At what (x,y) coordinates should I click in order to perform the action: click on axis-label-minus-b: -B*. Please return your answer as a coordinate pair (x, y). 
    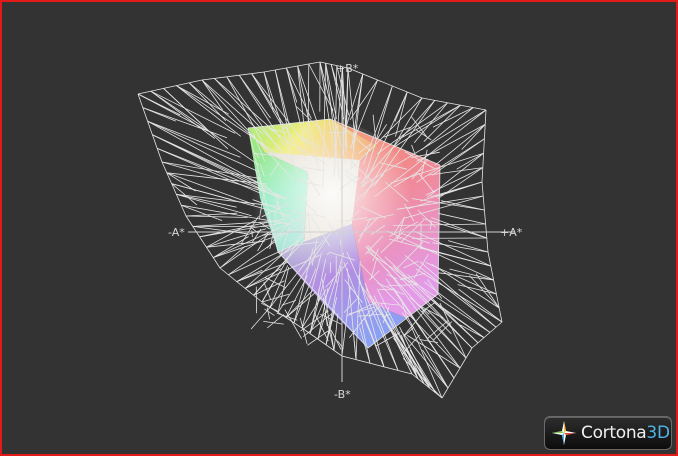
    Looking at the image, I should click on (342, 394).